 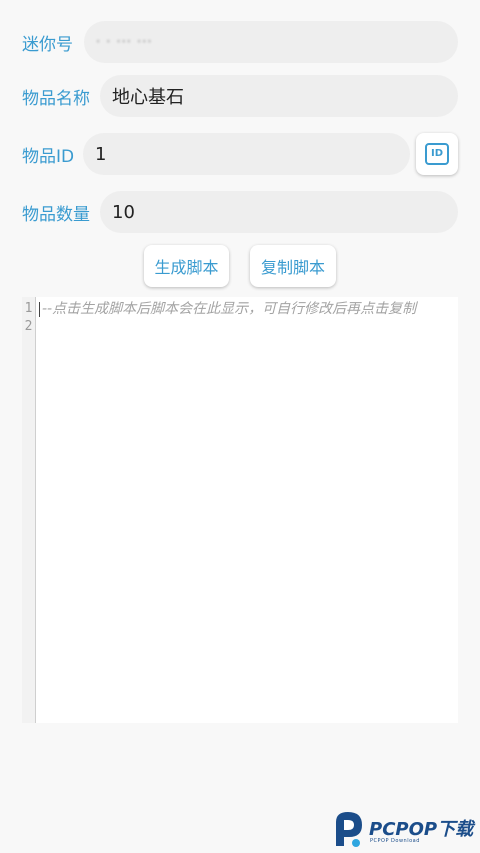 What do you see at coordinates (148, 97) in the screenshot?
I see `item-name-value: 地心基石` at bounding box center [148, 97].